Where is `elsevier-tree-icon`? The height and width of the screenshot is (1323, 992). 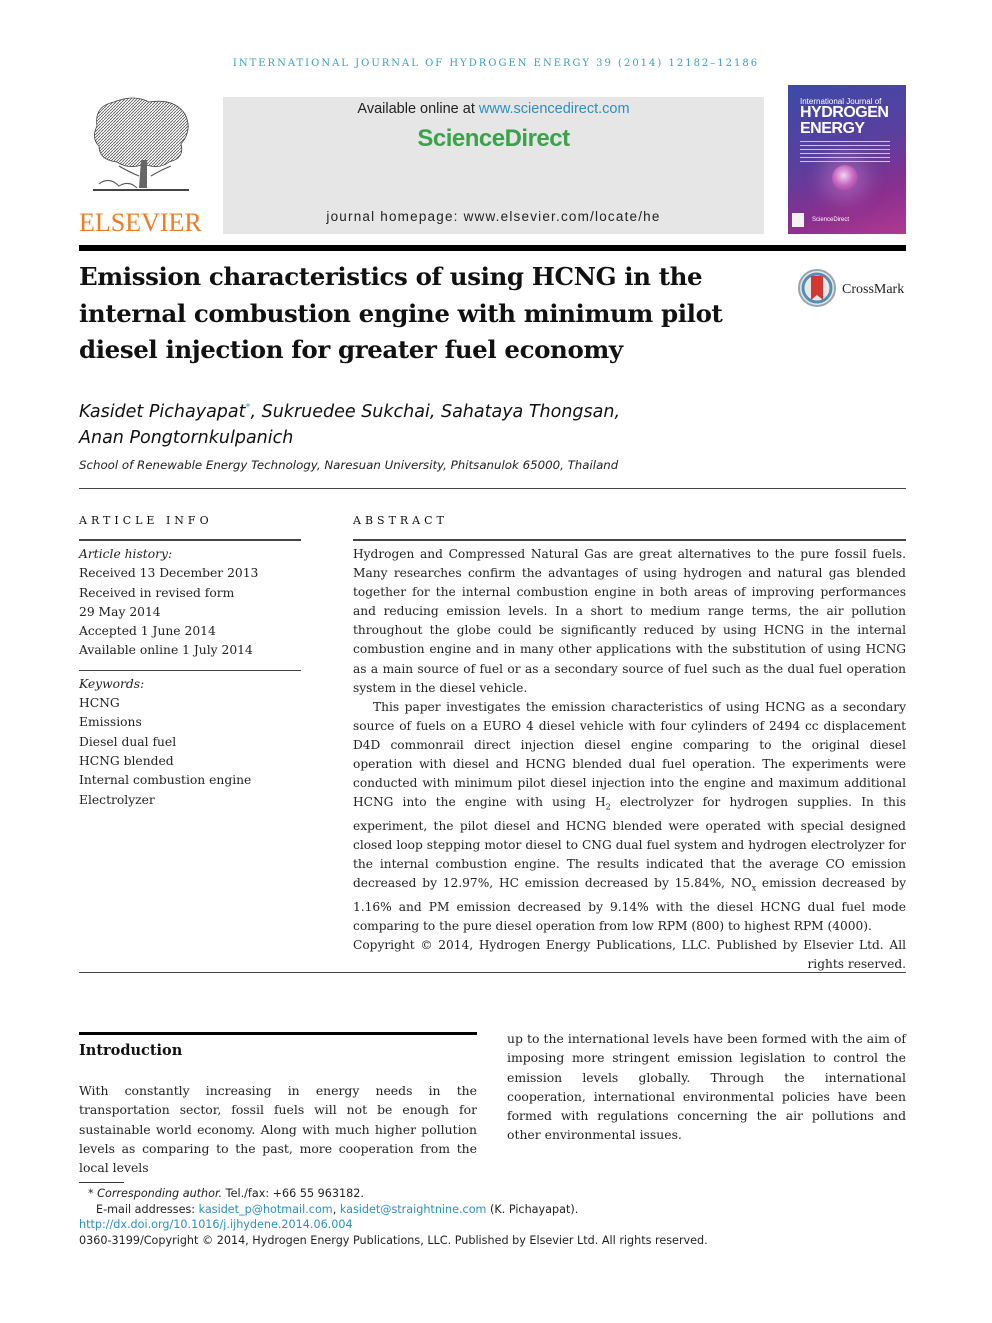
elsevier-tree-icon is located at coordinates (141, 144).